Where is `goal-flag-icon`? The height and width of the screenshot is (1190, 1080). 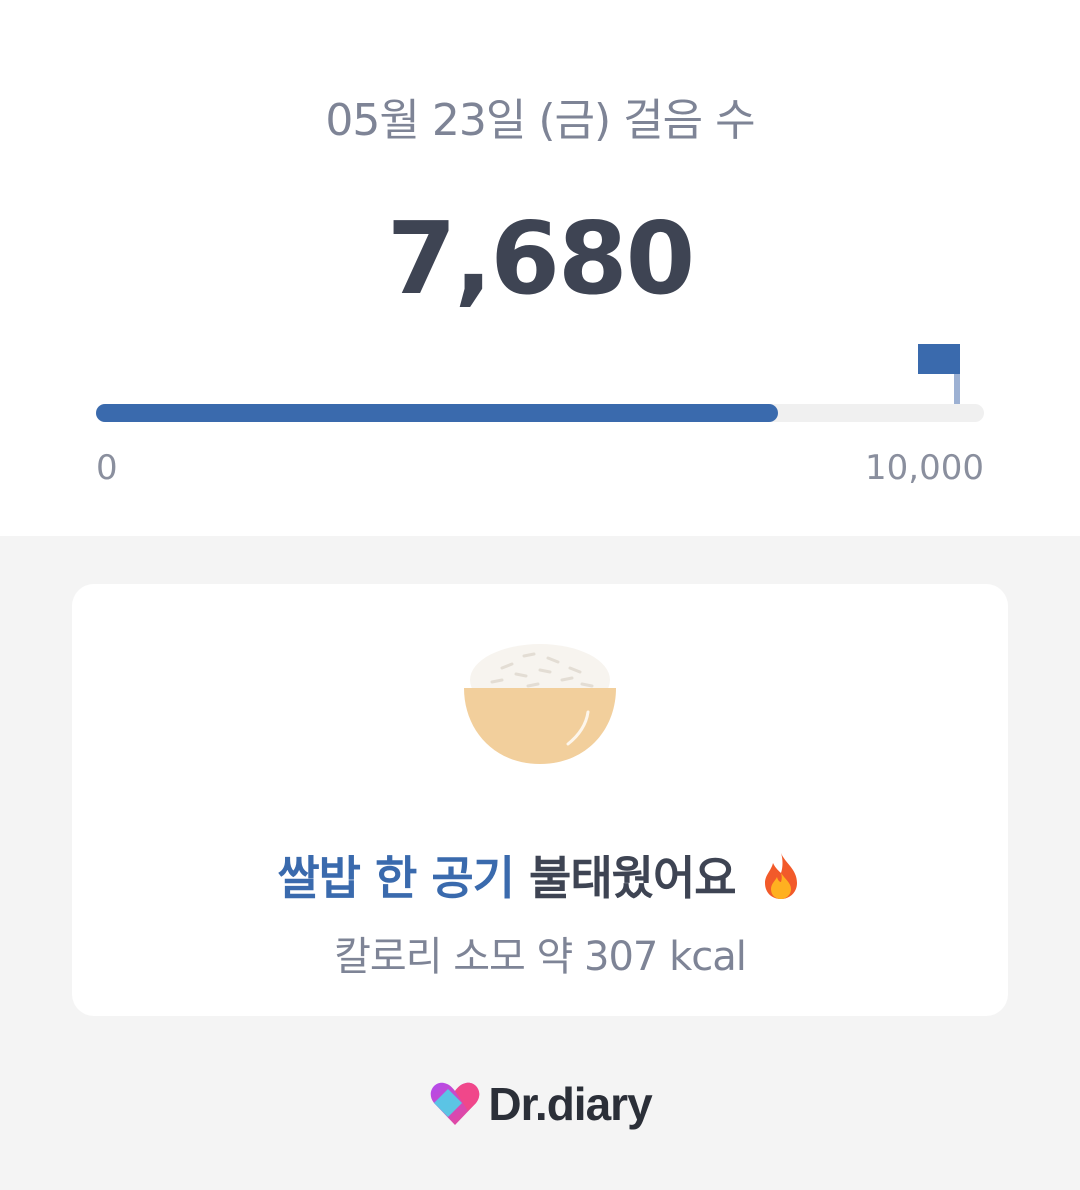
goal-flag-icon is located at coordinates (940, 374).